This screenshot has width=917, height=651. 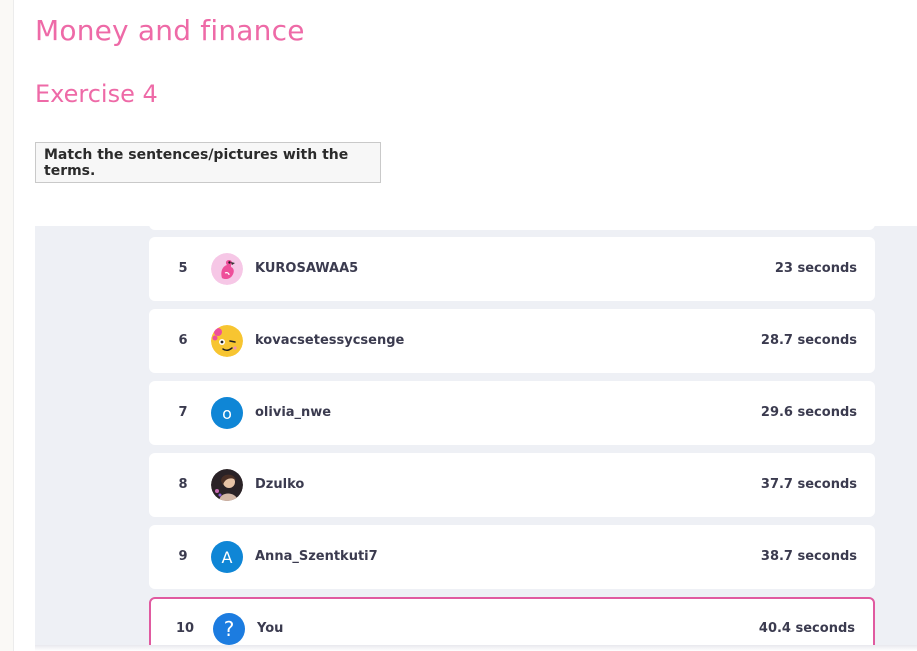 I want to click on leaderboard-row: 8 Dzulko 37.7 seconds, so click(x=512, y=485).